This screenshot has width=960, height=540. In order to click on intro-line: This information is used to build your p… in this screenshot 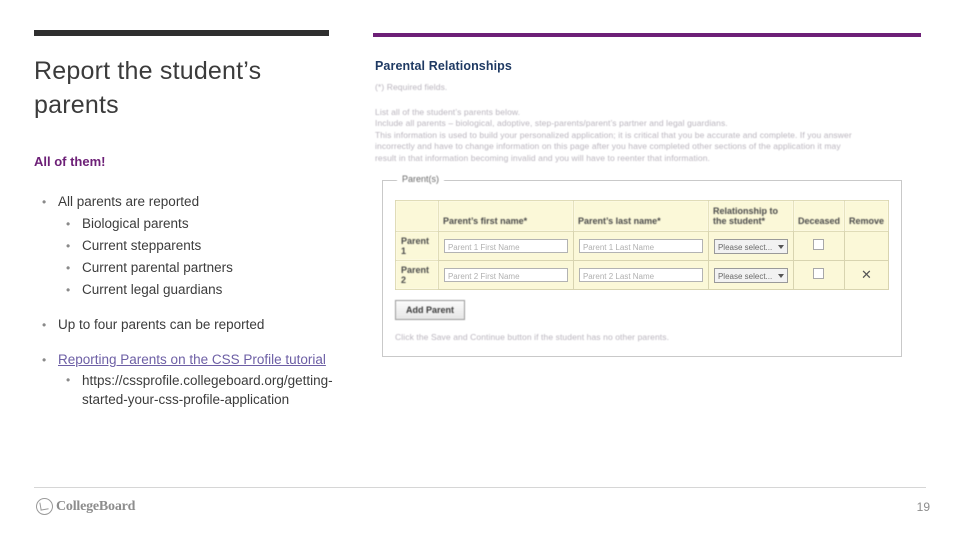, I will do `click(613, 134)`.